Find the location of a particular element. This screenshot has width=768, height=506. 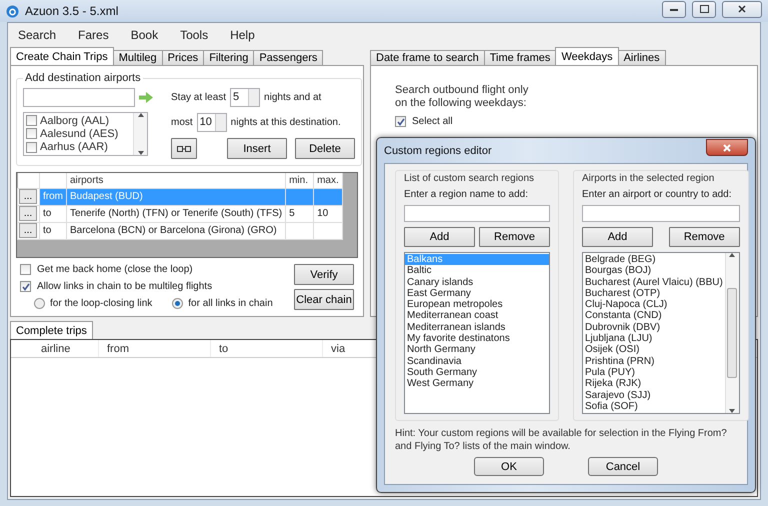

menu-item: Help is located at coordinates (242, 35).